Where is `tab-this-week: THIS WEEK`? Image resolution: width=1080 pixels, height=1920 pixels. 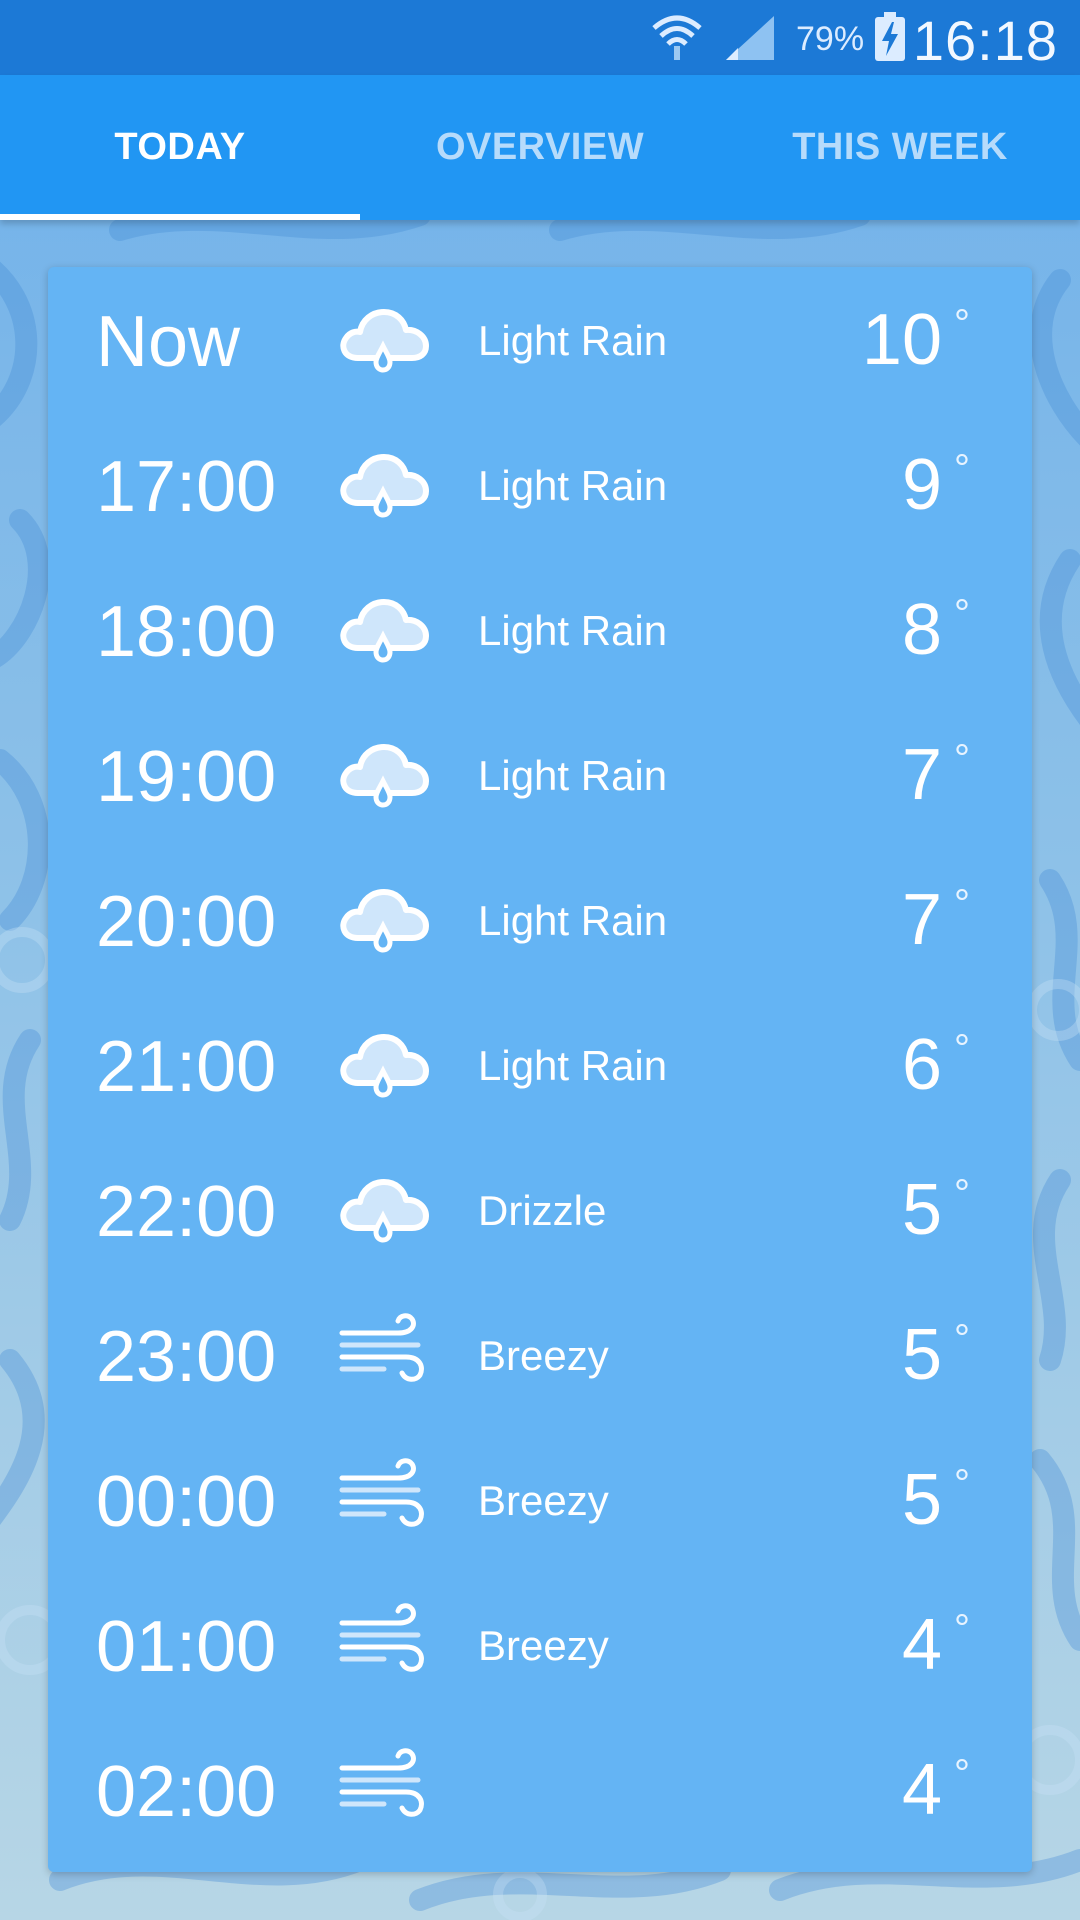 tab-this-week: THIS WEEK is located at coordinates (900, 147).